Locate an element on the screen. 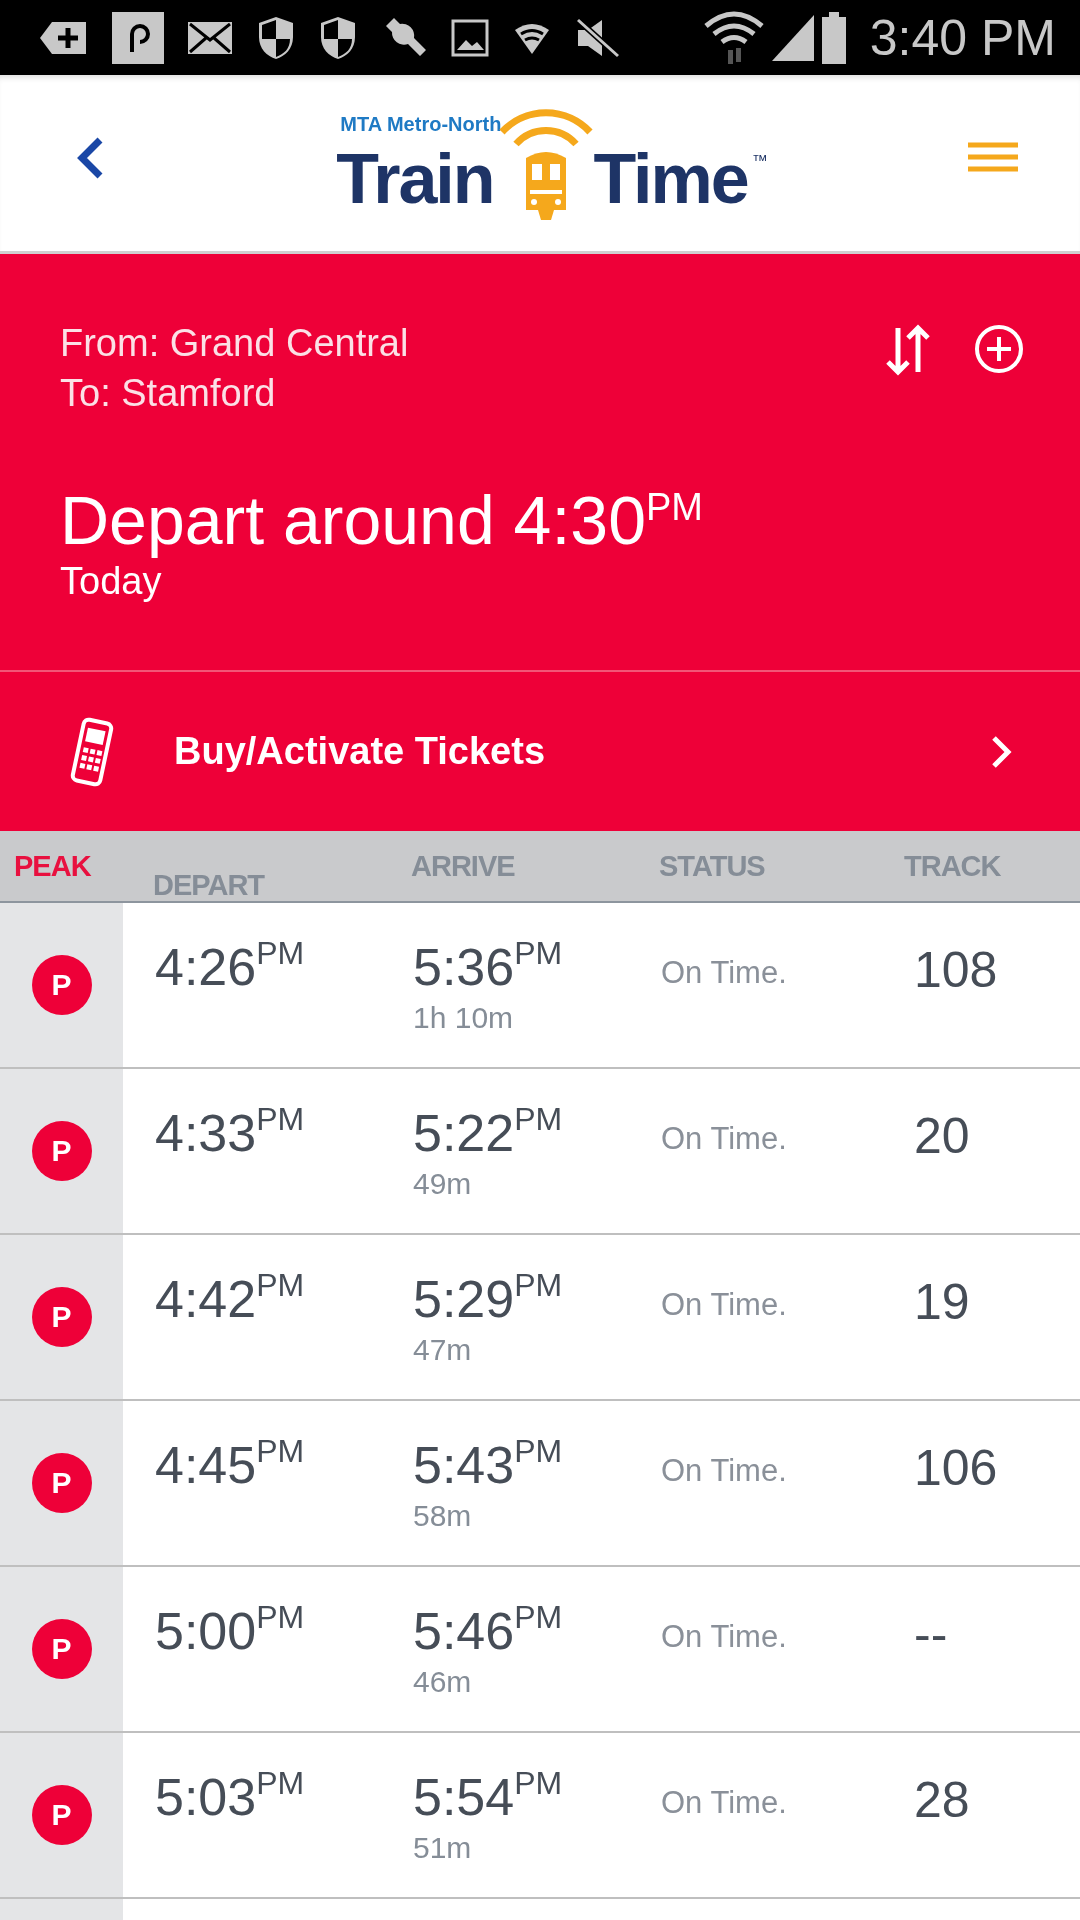 The height and width of the screenshot is (1920, 1080). depart-time: 5:03$^{PM}$ is located at coordinates (230, 1797).